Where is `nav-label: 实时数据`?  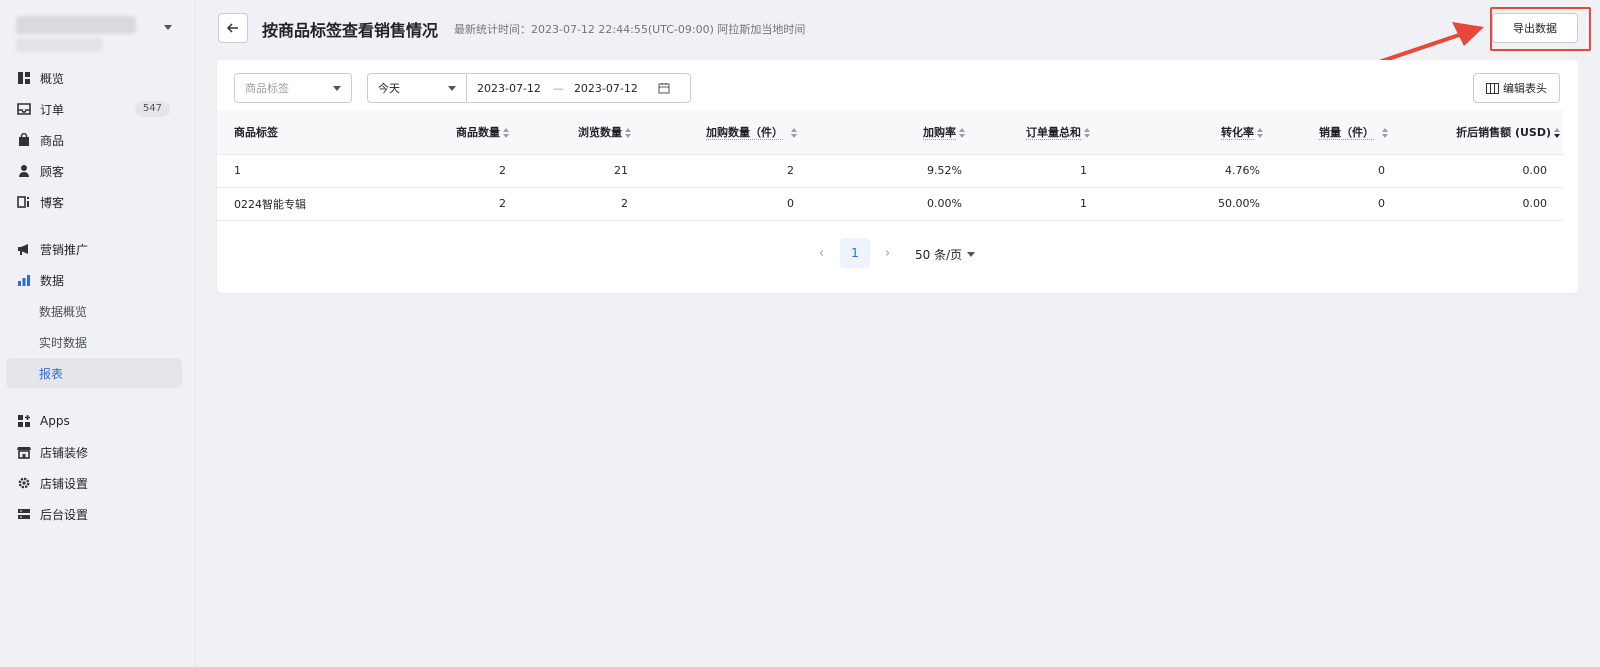 nav-label: 实时数据 is located at coordinates (63, 342).